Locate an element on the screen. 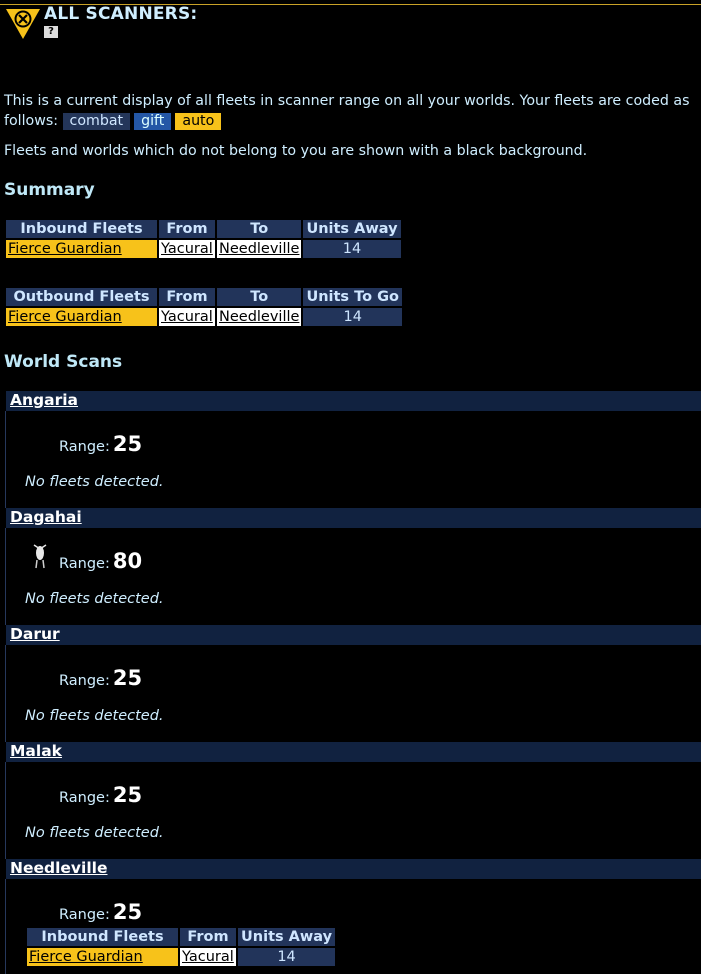 The height and width of the screenshot is (974, 701). world-link-needleville: Needleville is located at coordinates (58, 868).